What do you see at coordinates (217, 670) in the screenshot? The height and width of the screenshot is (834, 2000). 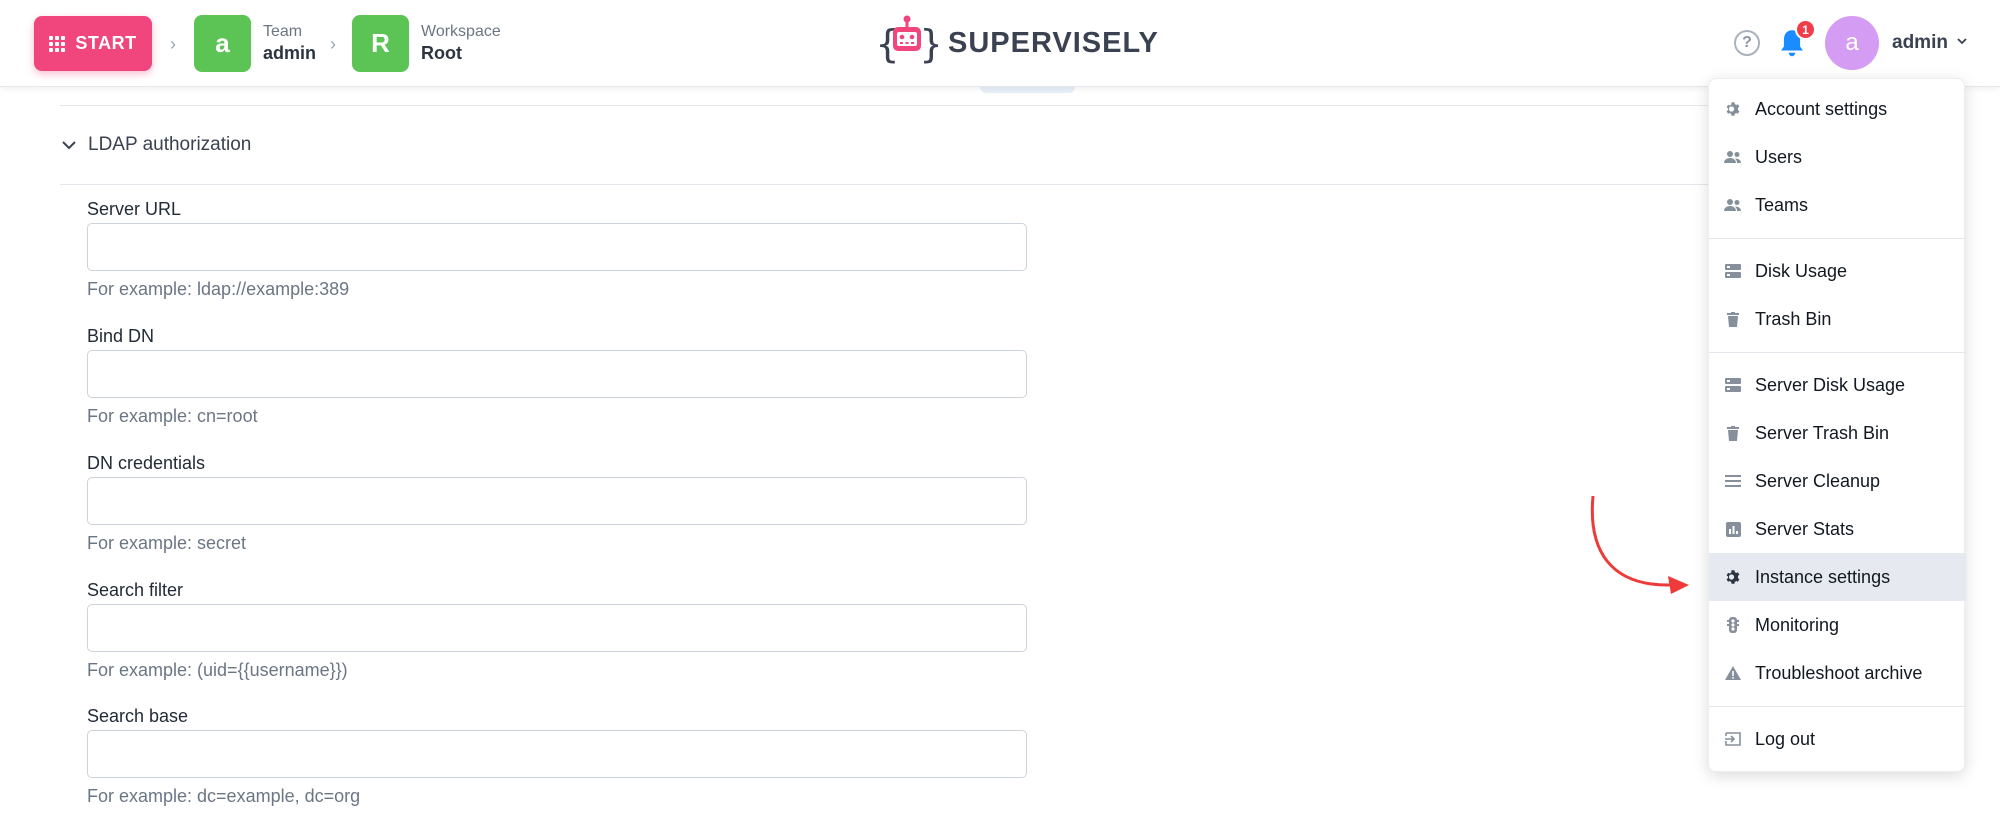 I see `field-hint: For example: (uid={{username}})` at bounding box center [217, 670].